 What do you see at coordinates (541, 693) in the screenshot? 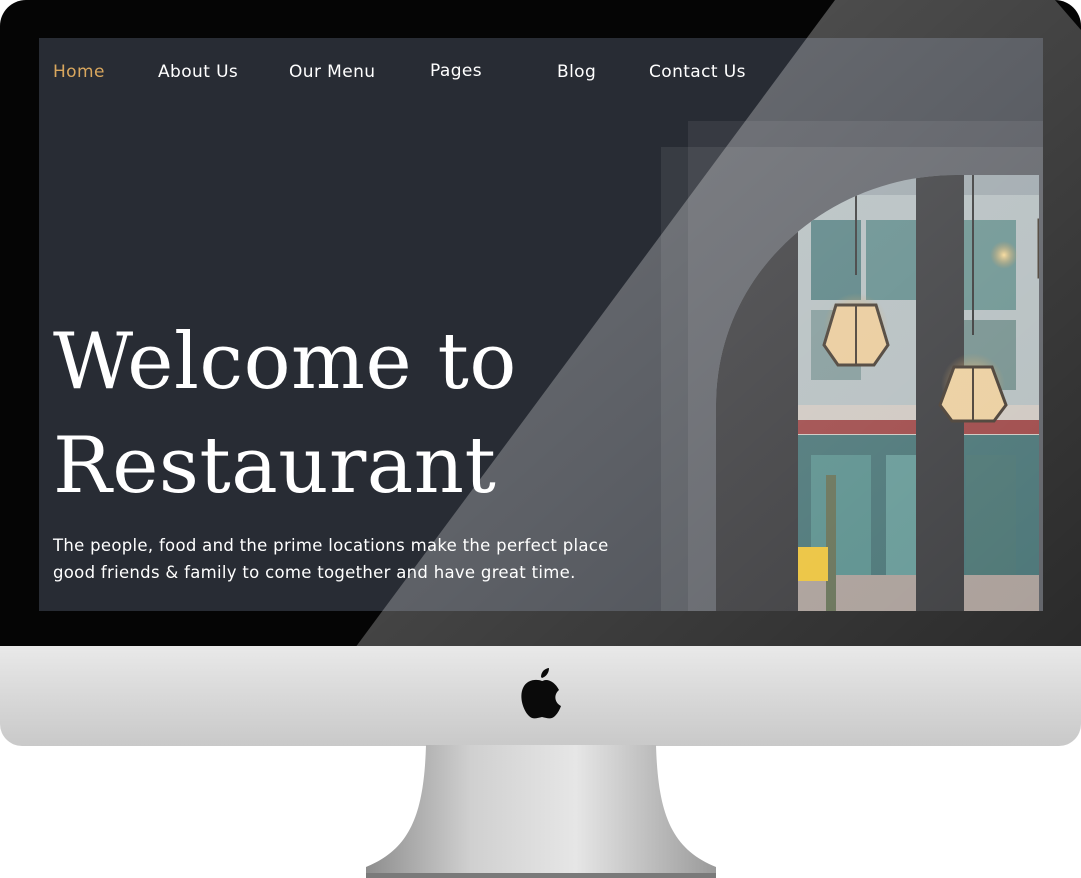
I see `apple-logo-icon` at bounding box center [541, 693].